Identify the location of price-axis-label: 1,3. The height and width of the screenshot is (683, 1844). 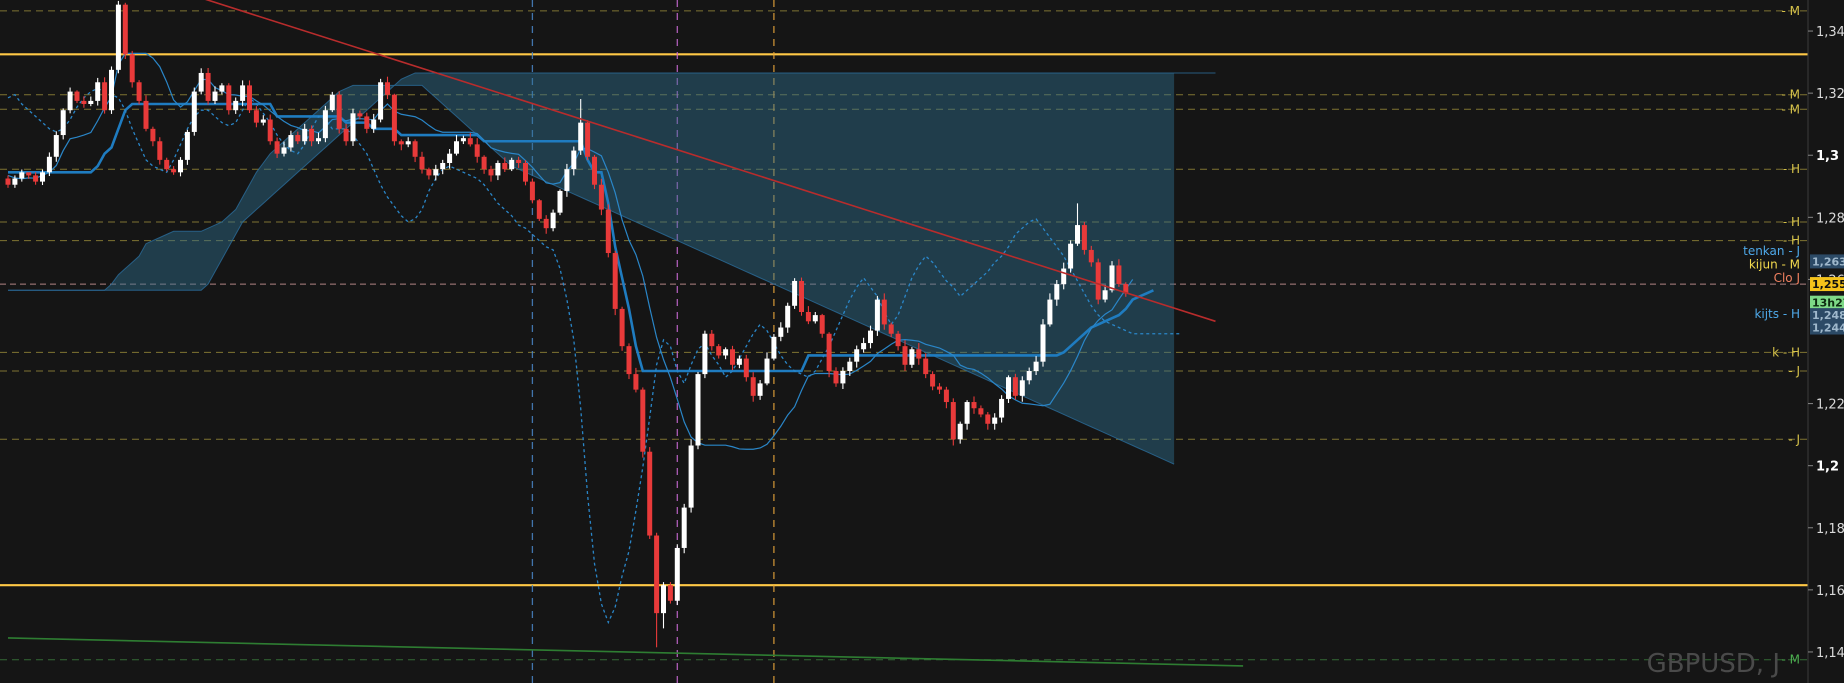
(1827, 156).